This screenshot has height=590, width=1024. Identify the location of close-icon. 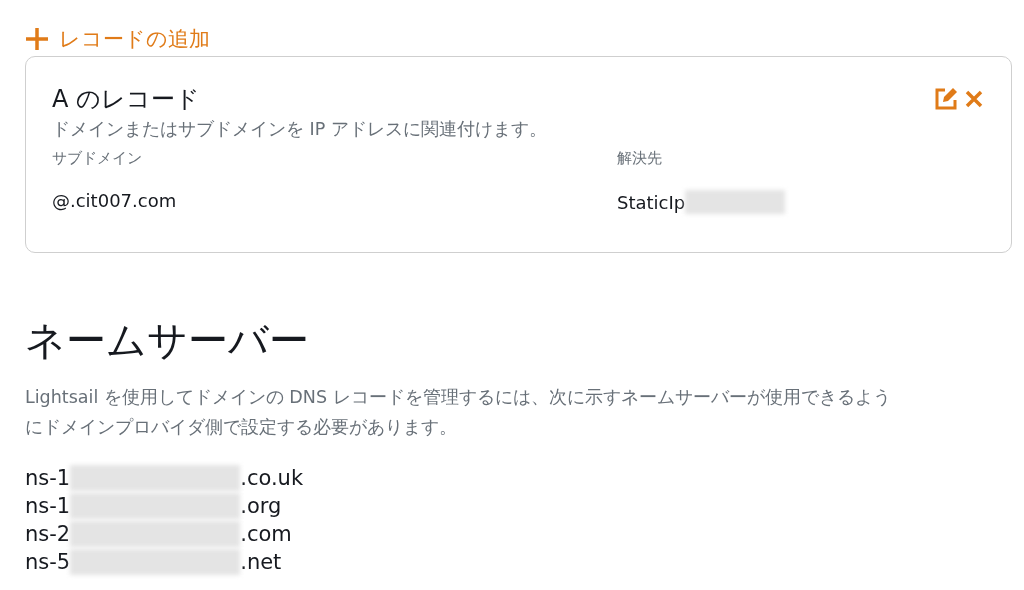
(974, 99).